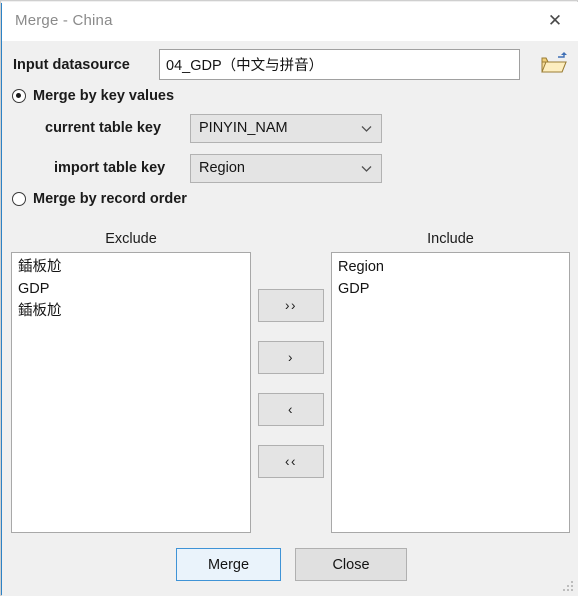 Image resolution: width=578 pixels, height=596 pixels. What do you see at coordinates (569, 587) in the screenshot?
I see `resize-grip` at bounding box center [569, 587].